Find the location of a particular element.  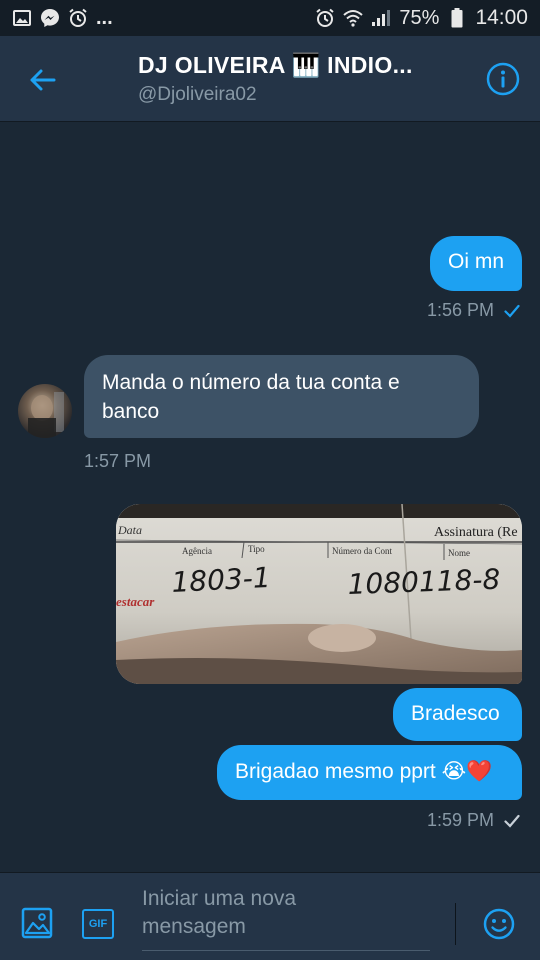

slip-account-number: 1080118-8 is located at coordinates (424, 582).